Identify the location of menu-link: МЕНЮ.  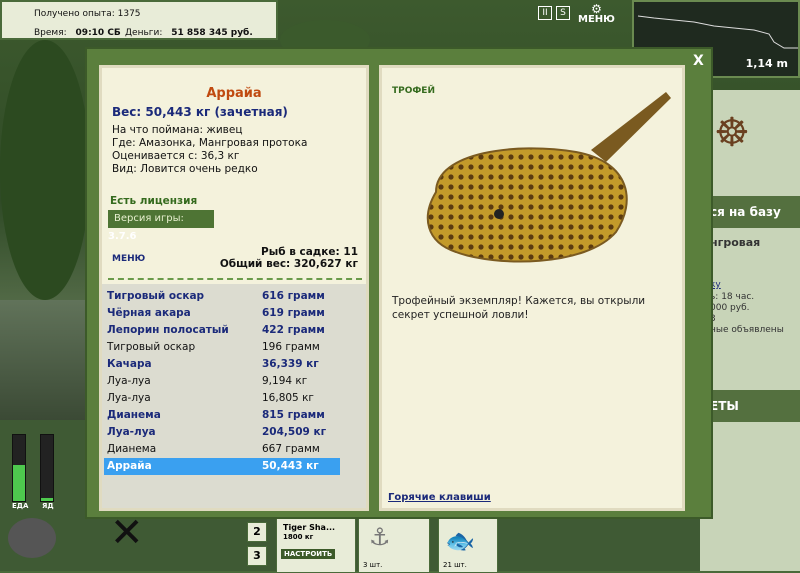
(128, 259).